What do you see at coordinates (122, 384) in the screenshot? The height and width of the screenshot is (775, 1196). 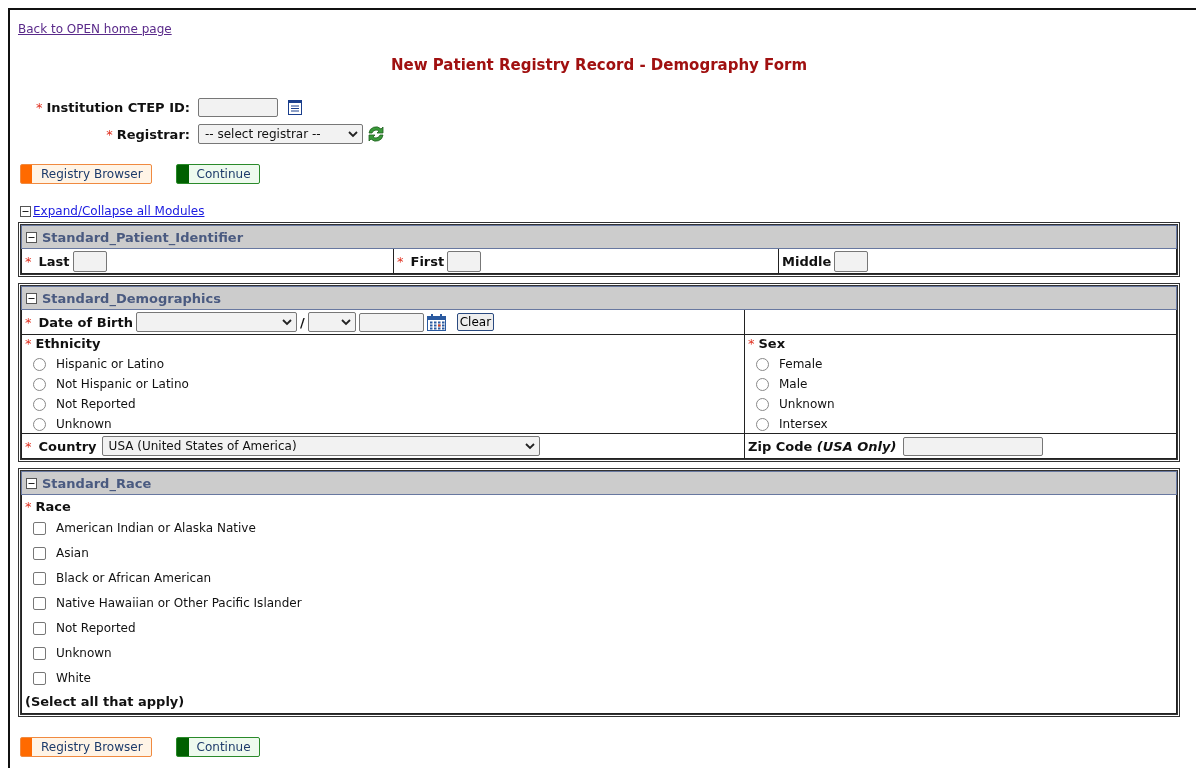 I see `option-label: Not Hispanic or Latino` at bounding box center [122, 384].